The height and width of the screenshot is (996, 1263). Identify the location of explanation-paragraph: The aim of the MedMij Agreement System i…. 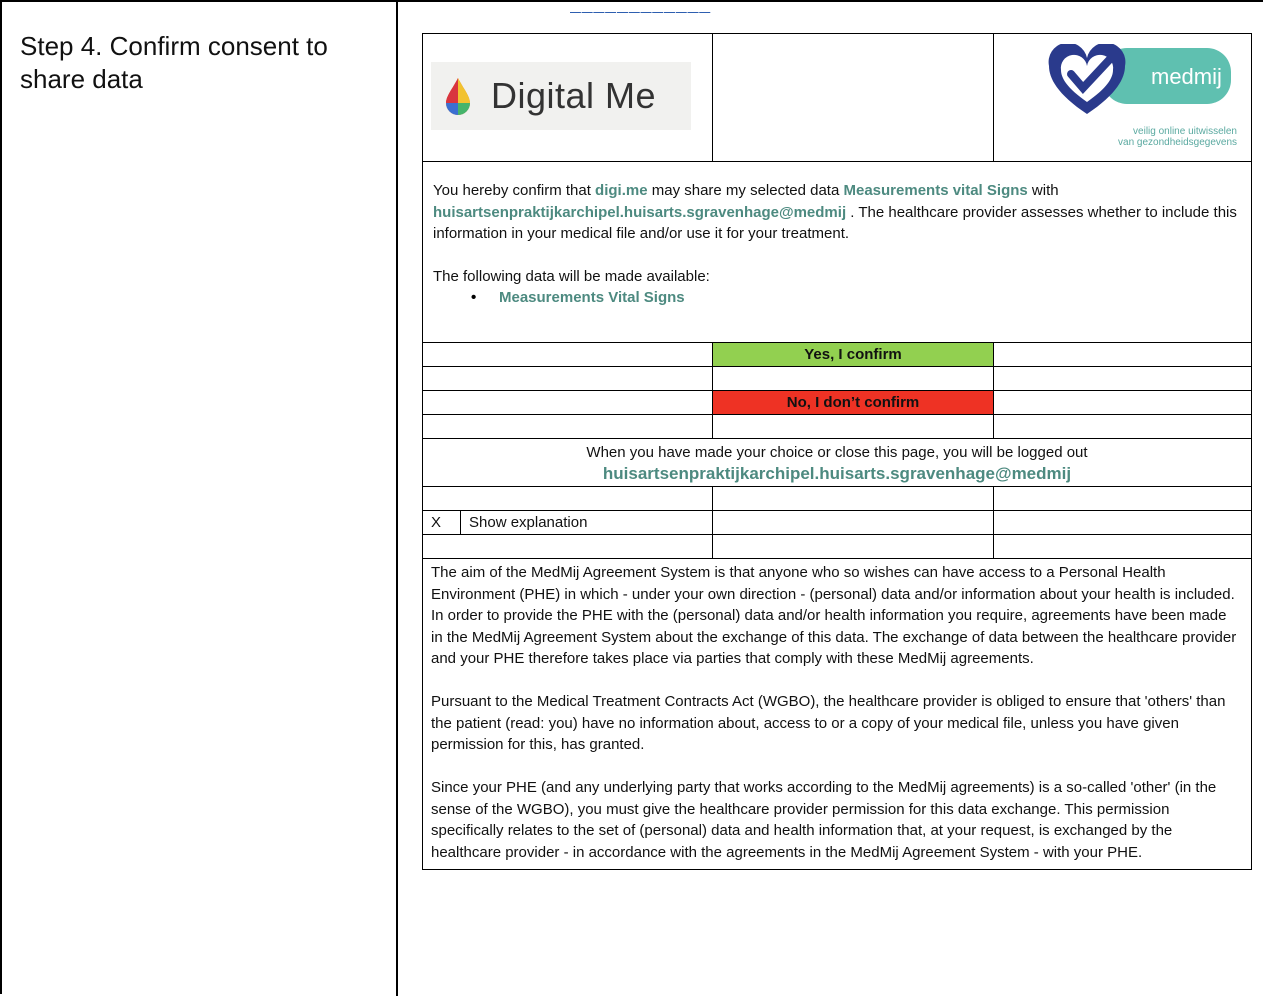
(834, 615).